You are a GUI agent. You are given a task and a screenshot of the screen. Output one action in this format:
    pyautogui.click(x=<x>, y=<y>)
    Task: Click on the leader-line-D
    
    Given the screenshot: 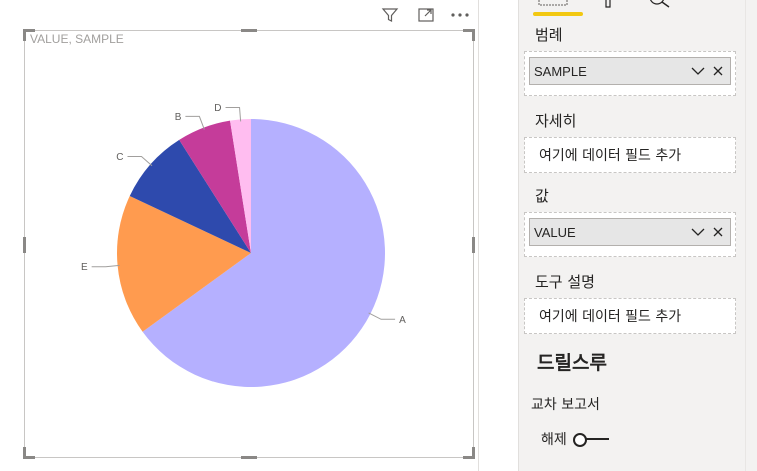 What is the action you would take?
    pyautogui.click(x=233, y=114)
    